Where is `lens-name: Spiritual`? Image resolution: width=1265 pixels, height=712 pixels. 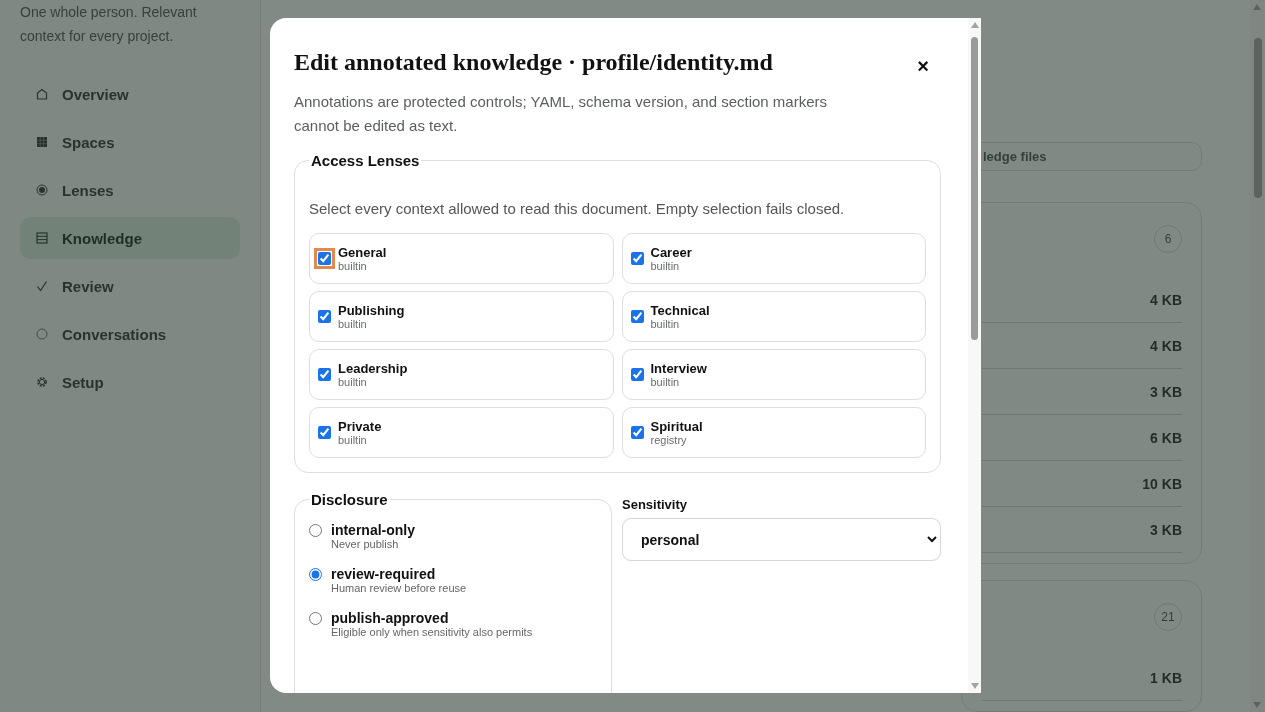
lens-name: Spiritual is located at coordinates (676, 426).